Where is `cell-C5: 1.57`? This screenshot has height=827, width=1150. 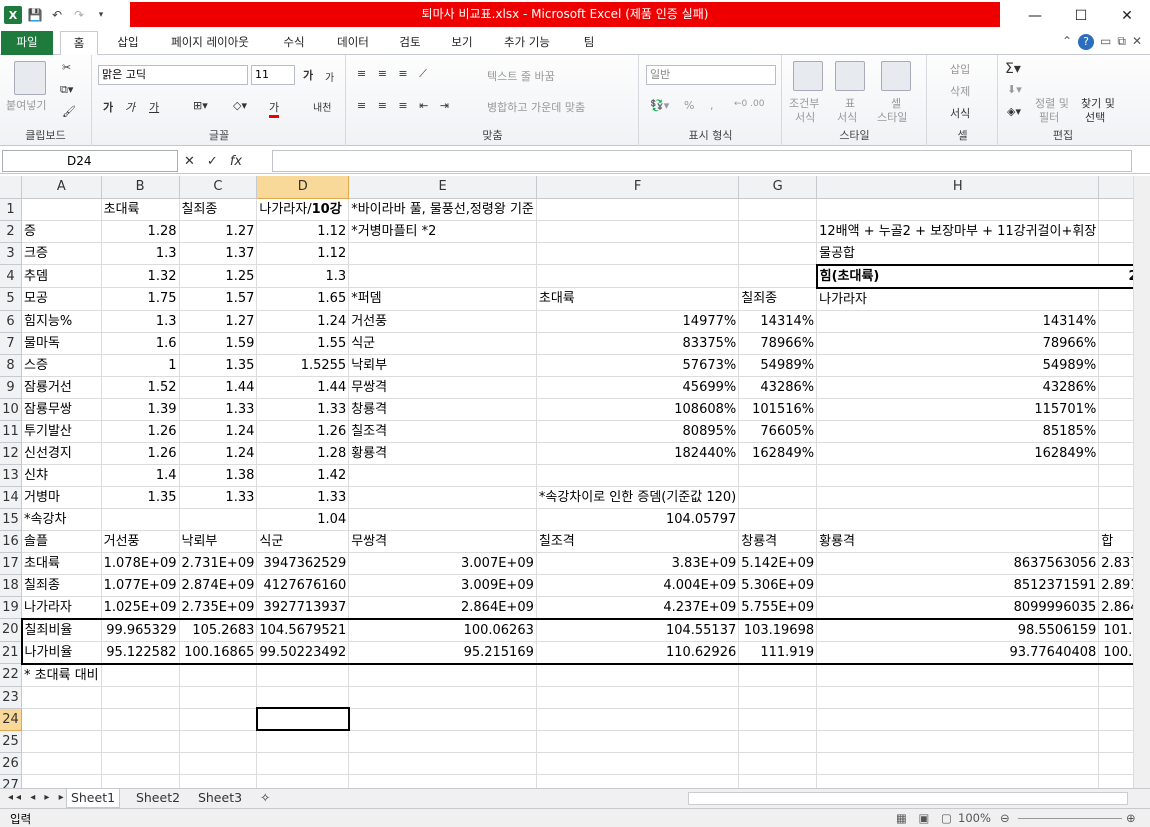 cell-C5: 1.57 is located at coordinates (218, 299).